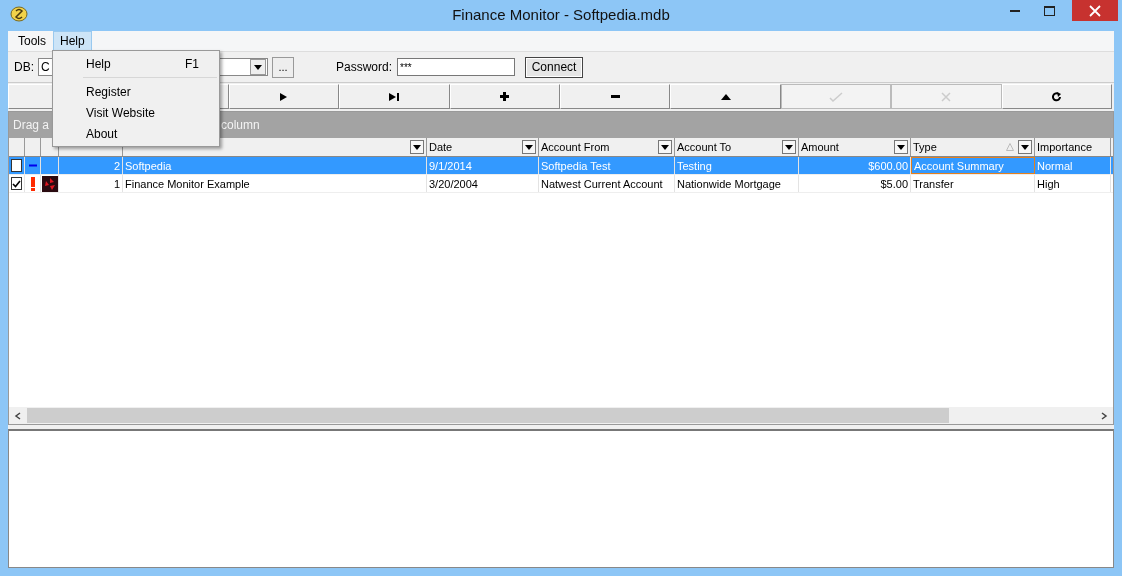  I want to click on chevron-right-icon, so click(1104, 415).